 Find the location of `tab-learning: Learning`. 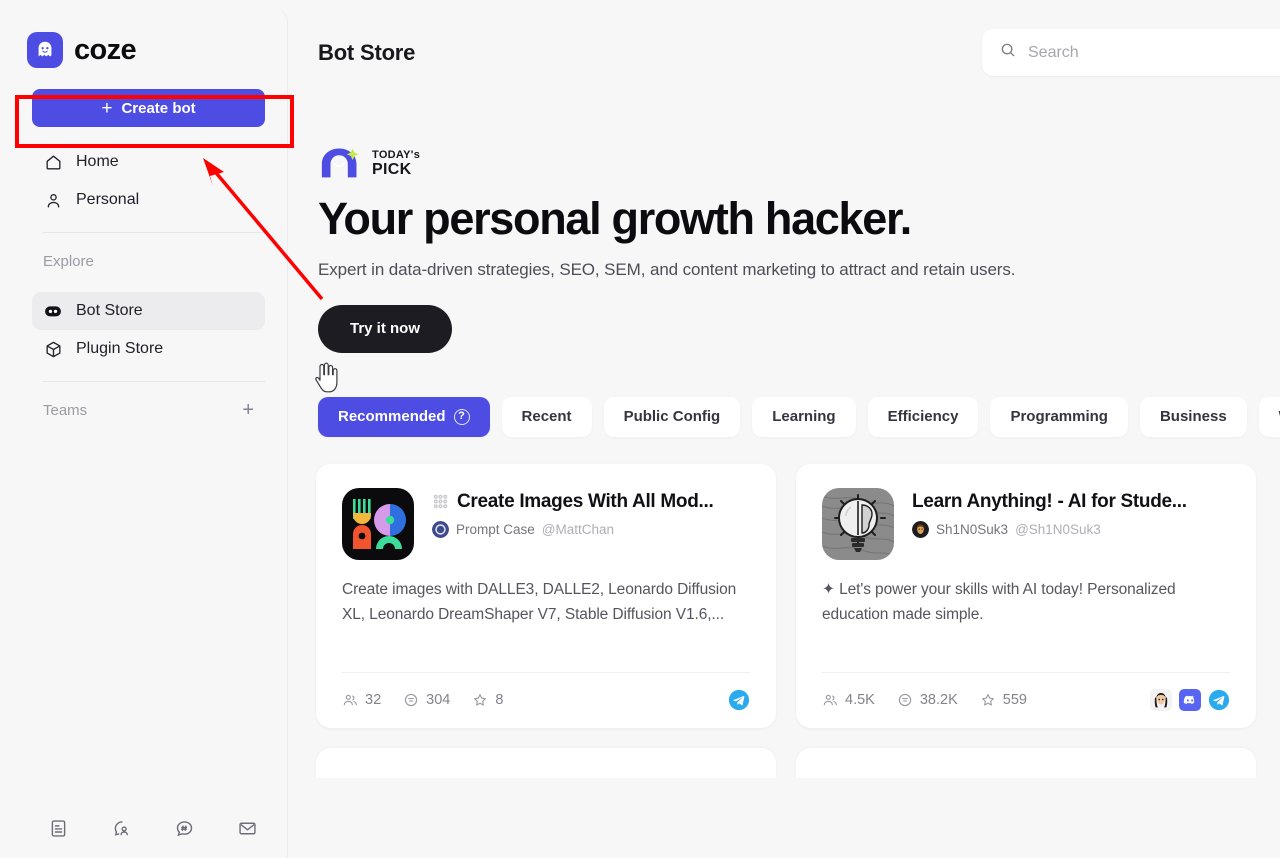

tab-learning: Learning is located at coordinates (804, 416).